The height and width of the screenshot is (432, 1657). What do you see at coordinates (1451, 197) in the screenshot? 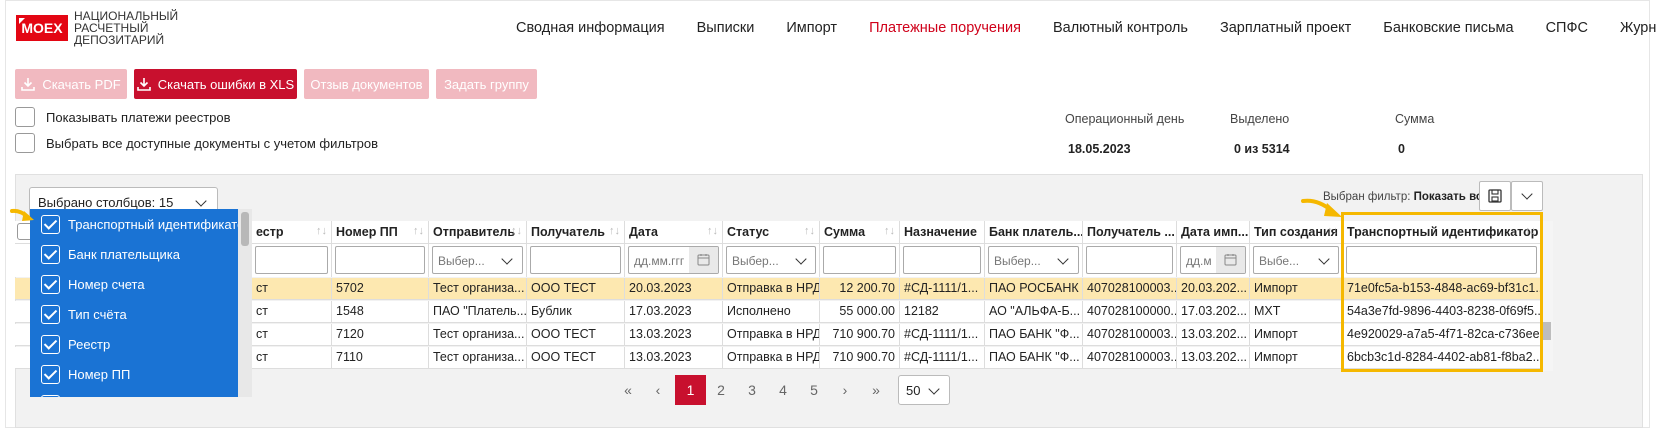
I see `filter-name: Показать всё` at bounding box center [1451, 197].